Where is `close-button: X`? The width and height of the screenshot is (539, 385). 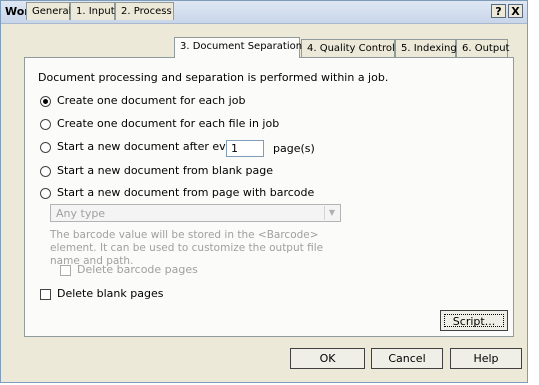 close-button: X is located at coordinates (515, 11).